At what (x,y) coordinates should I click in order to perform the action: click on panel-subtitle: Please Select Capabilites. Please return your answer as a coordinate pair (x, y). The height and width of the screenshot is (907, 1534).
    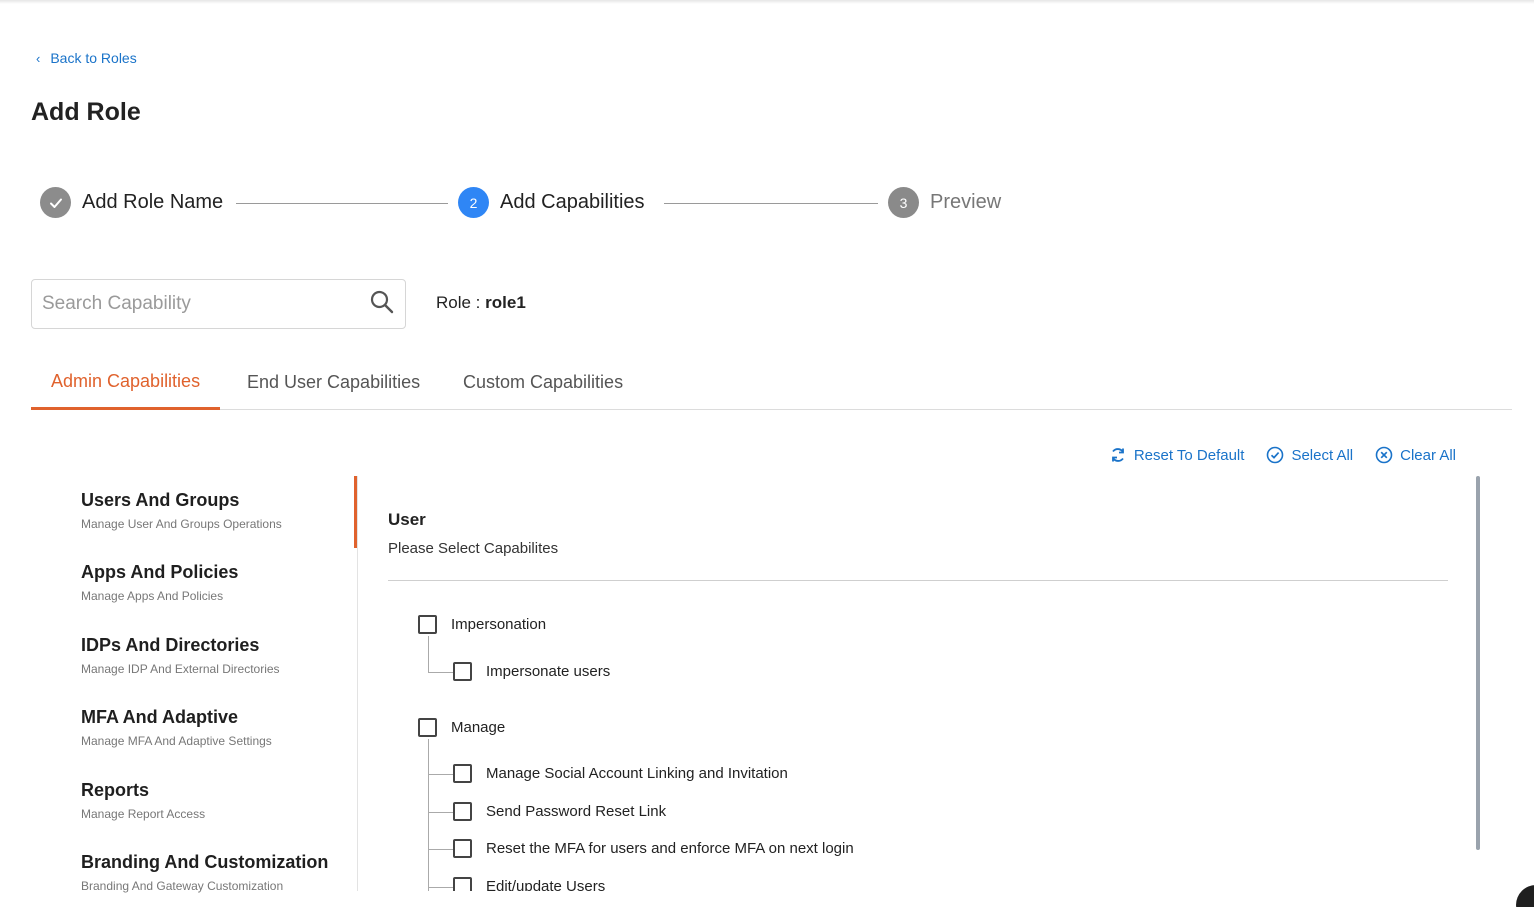
    Looking at the image, I should click on (473, 548).